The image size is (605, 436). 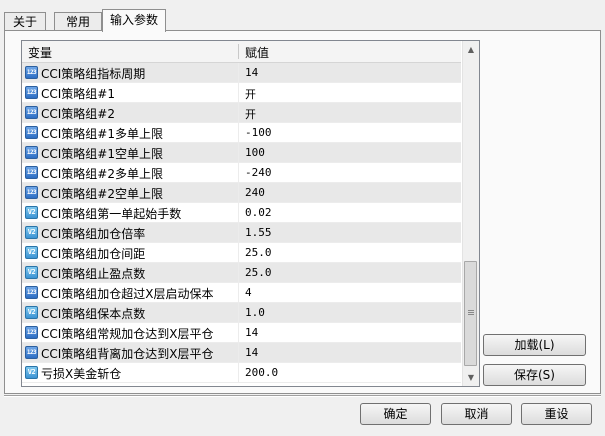 I want to click on table-row: V2 CCI策略组保本点数 1.0, so click(x=241, y=313).